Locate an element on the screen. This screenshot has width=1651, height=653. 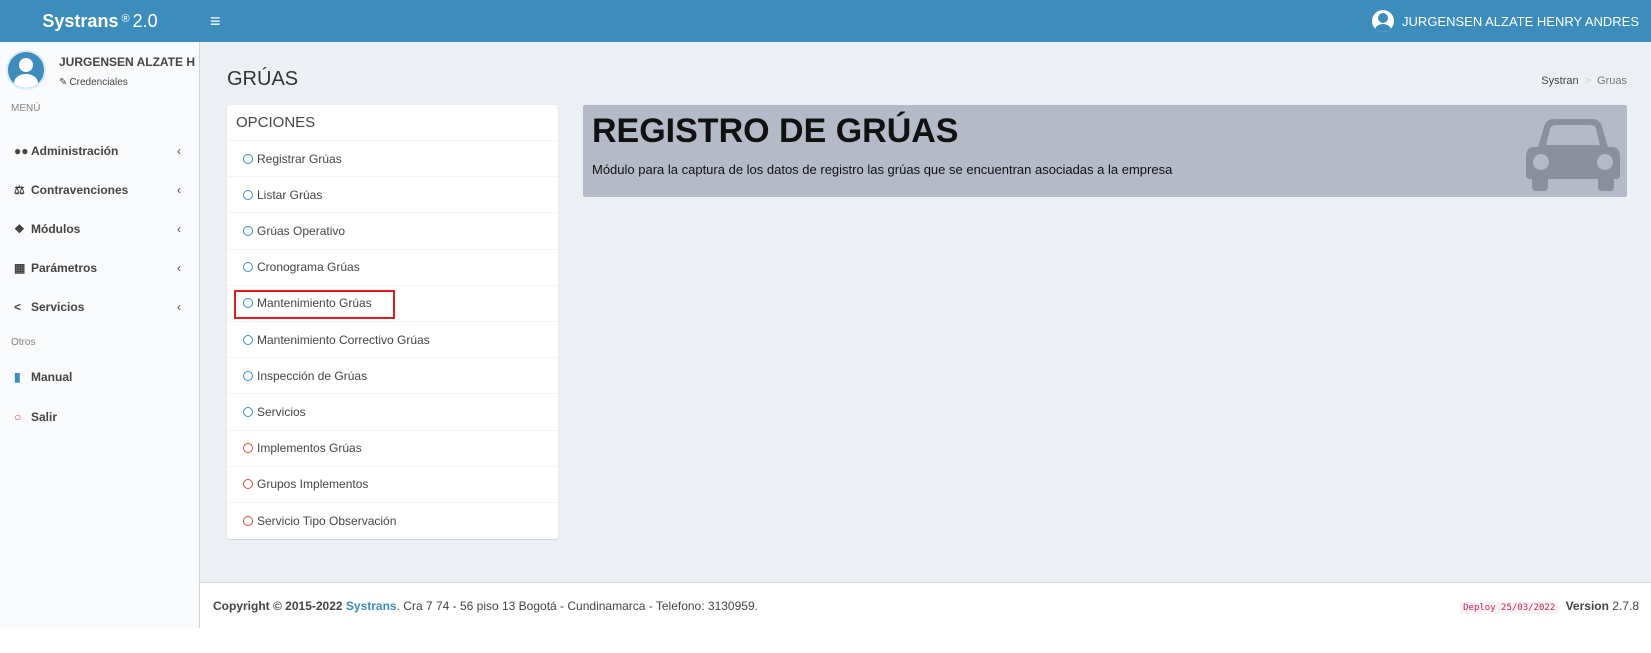
sidebar-item-servicios: < Servicios ‹ is located at coordinates (99, 307).